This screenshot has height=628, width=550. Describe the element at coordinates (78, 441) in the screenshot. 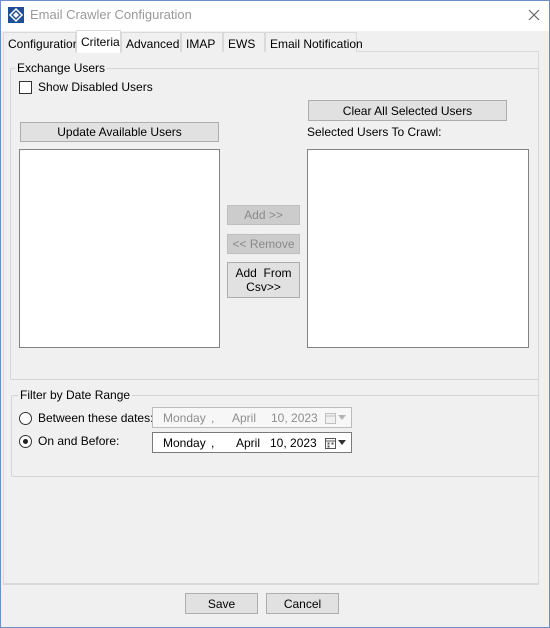

I see `on-and-before-label: On and Before:` at that location.